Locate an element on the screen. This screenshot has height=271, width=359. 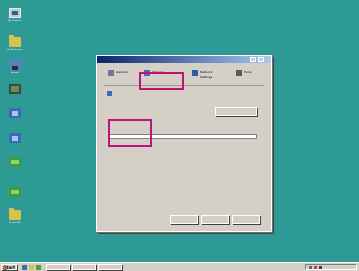
quicklaunch-ie-icon is located at coordinates (24, 267).